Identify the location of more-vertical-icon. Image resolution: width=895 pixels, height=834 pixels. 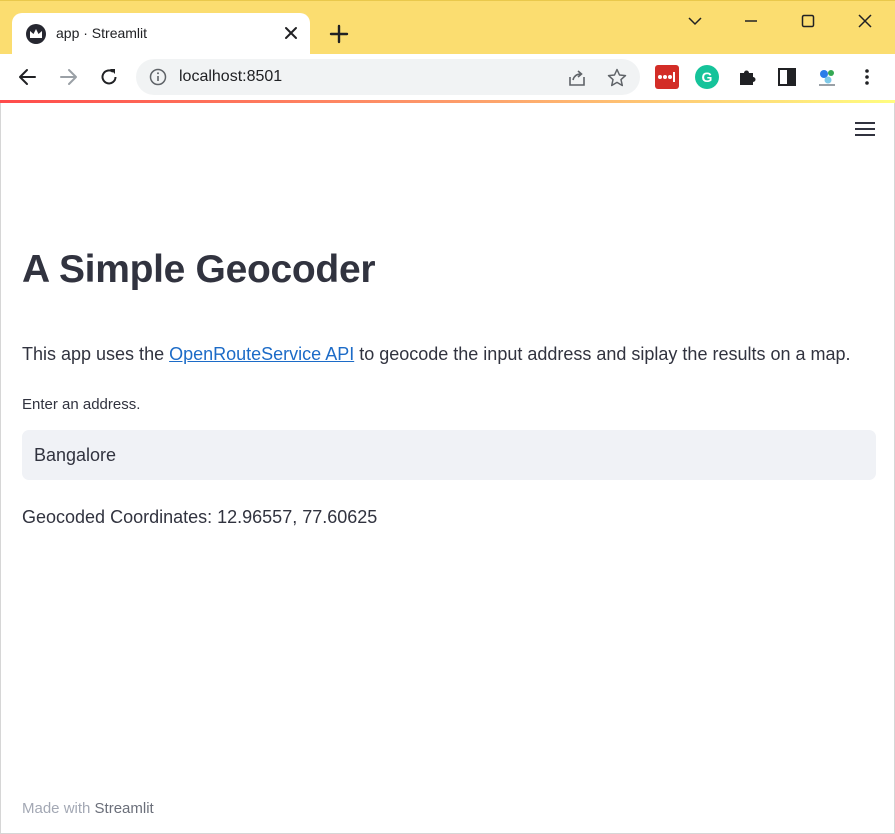
(867, 77).